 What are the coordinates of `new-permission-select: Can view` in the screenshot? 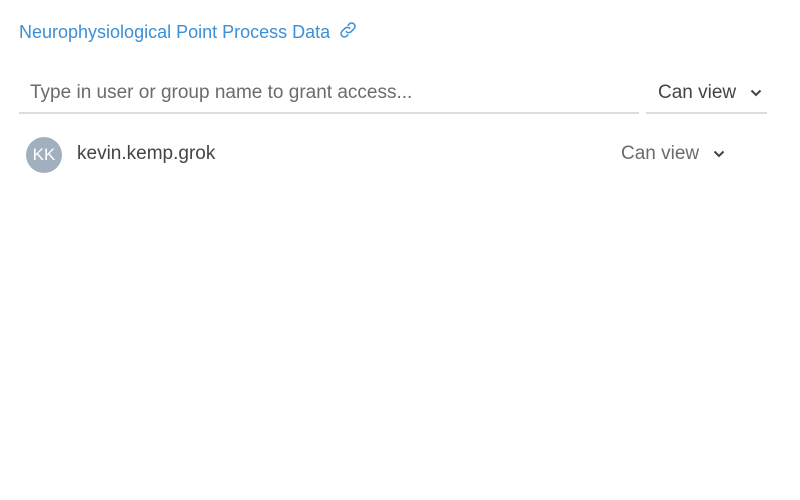 It's located at (706, 94).